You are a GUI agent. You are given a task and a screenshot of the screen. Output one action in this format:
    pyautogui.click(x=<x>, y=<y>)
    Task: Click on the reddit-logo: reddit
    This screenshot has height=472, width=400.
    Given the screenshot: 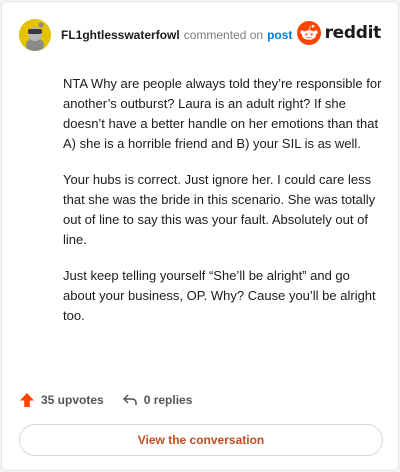 What is the action you would take?
    pyautogui.click(x=339, y=33)
    